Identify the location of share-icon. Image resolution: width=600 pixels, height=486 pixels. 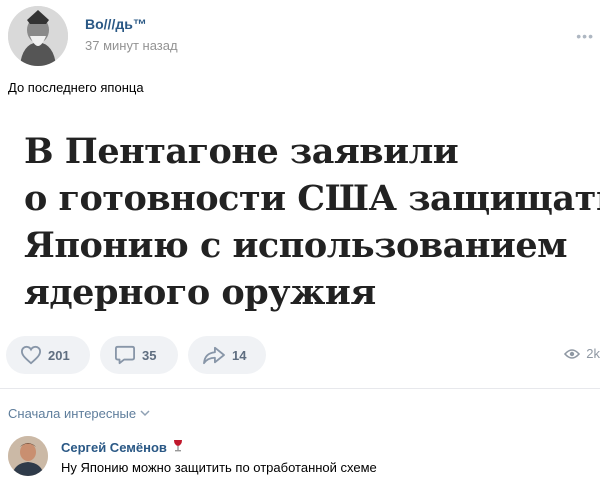
(214, 355).